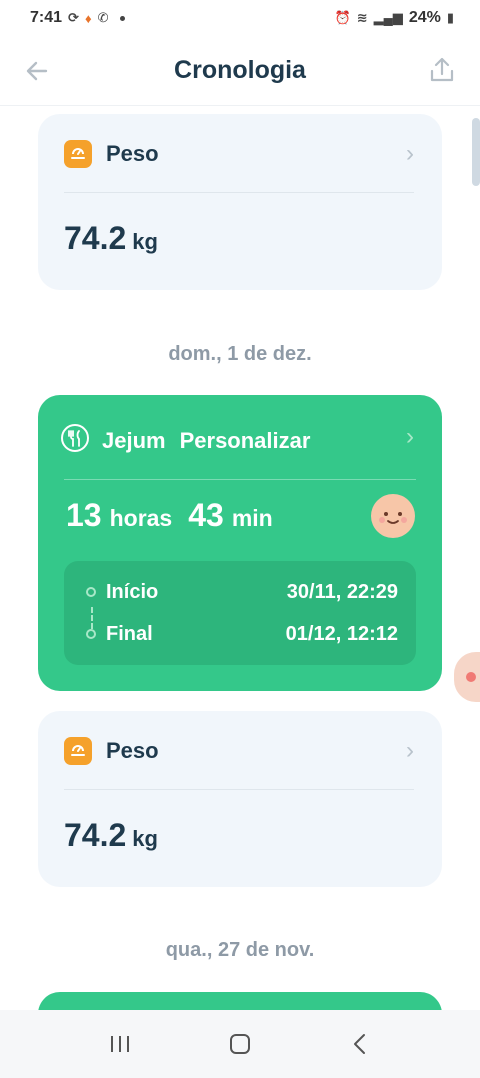  What do you see at coordinates (240, 613) in the screenshot?
I see `fasting-times-panel: Início 30/11, 22:29 Final 01/12, 12:12` at bounding box center [240, 613].